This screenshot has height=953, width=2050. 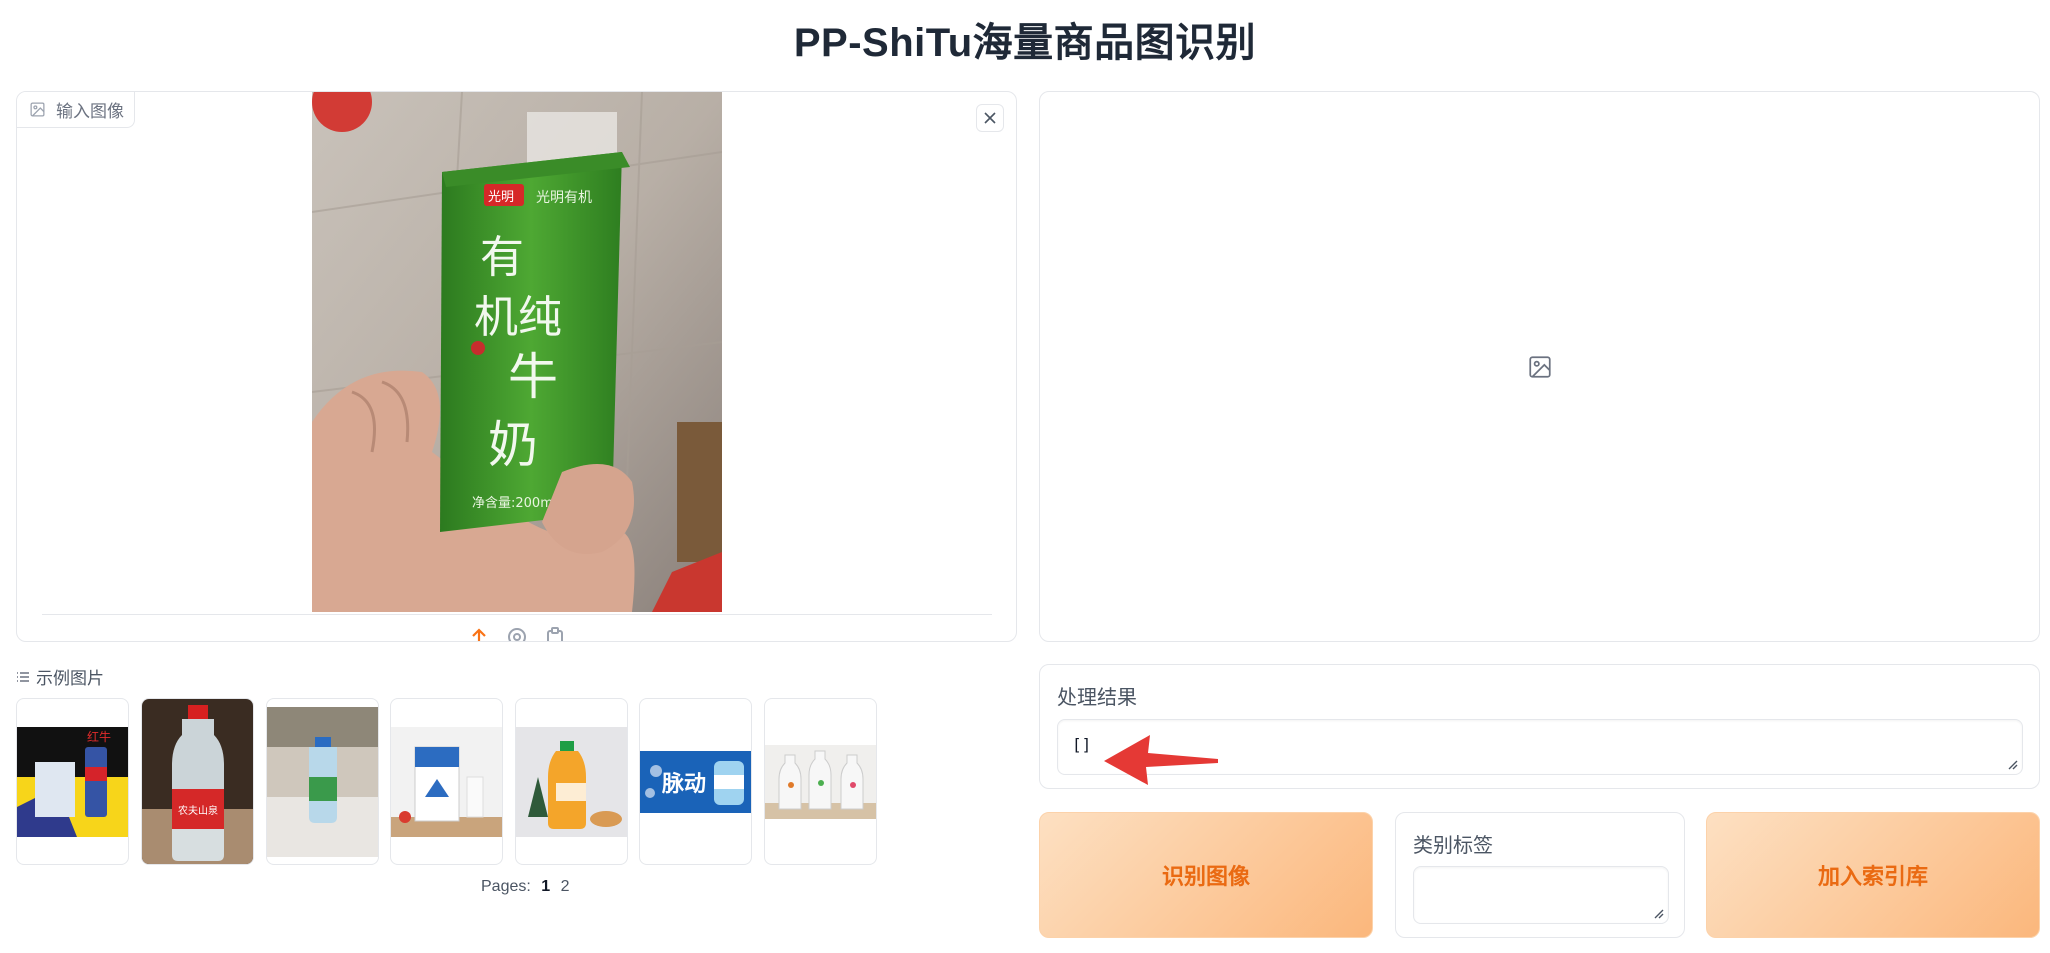 I want to click on example-soda-bottles, so click(x=820, y=781).